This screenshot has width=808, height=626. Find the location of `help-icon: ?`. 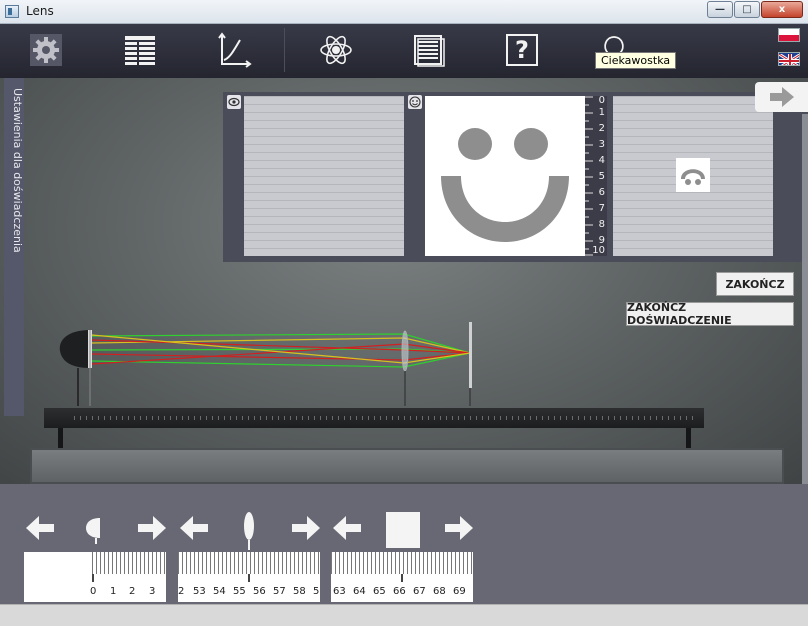

help-icon: ? is located at coordinates (522, 50).